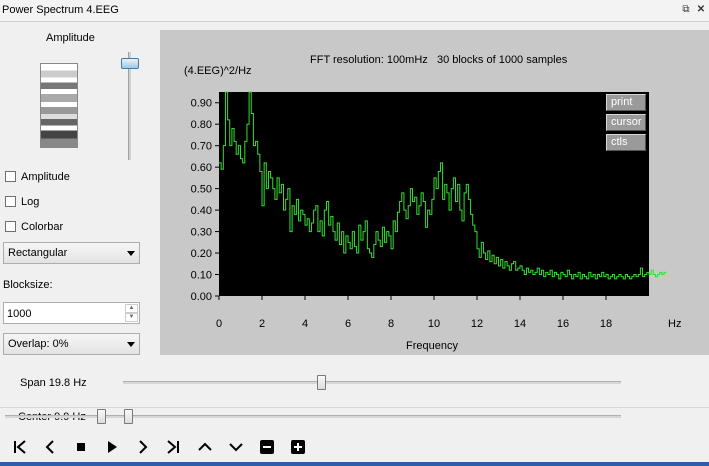  Describe the element at coordinates (71, 344) in the screenshot. I see `overlap-select: Overlap: 0%` at that location.